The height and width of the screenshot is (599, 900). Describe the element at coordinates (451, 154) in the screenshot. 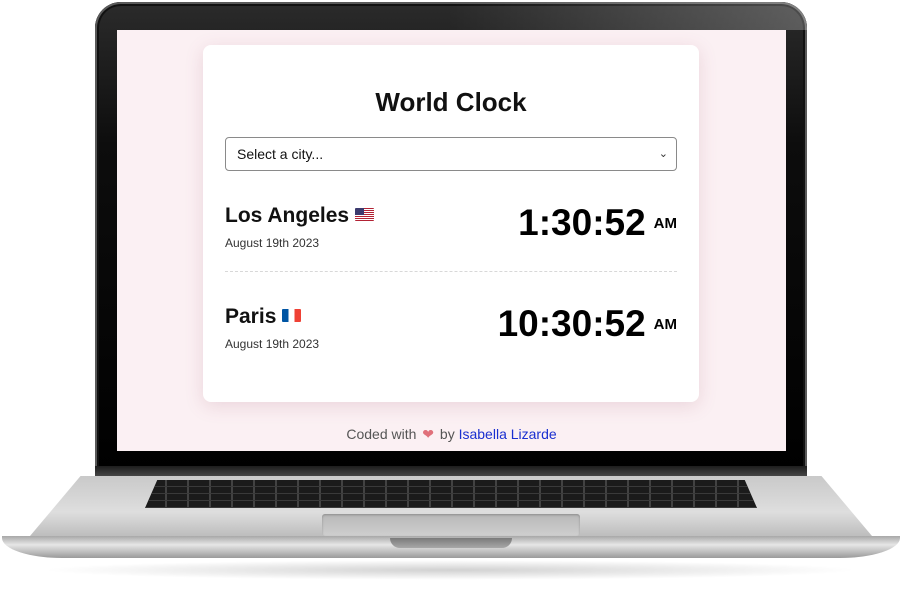

I see `city-select: Select a city... ⌄` at that location.